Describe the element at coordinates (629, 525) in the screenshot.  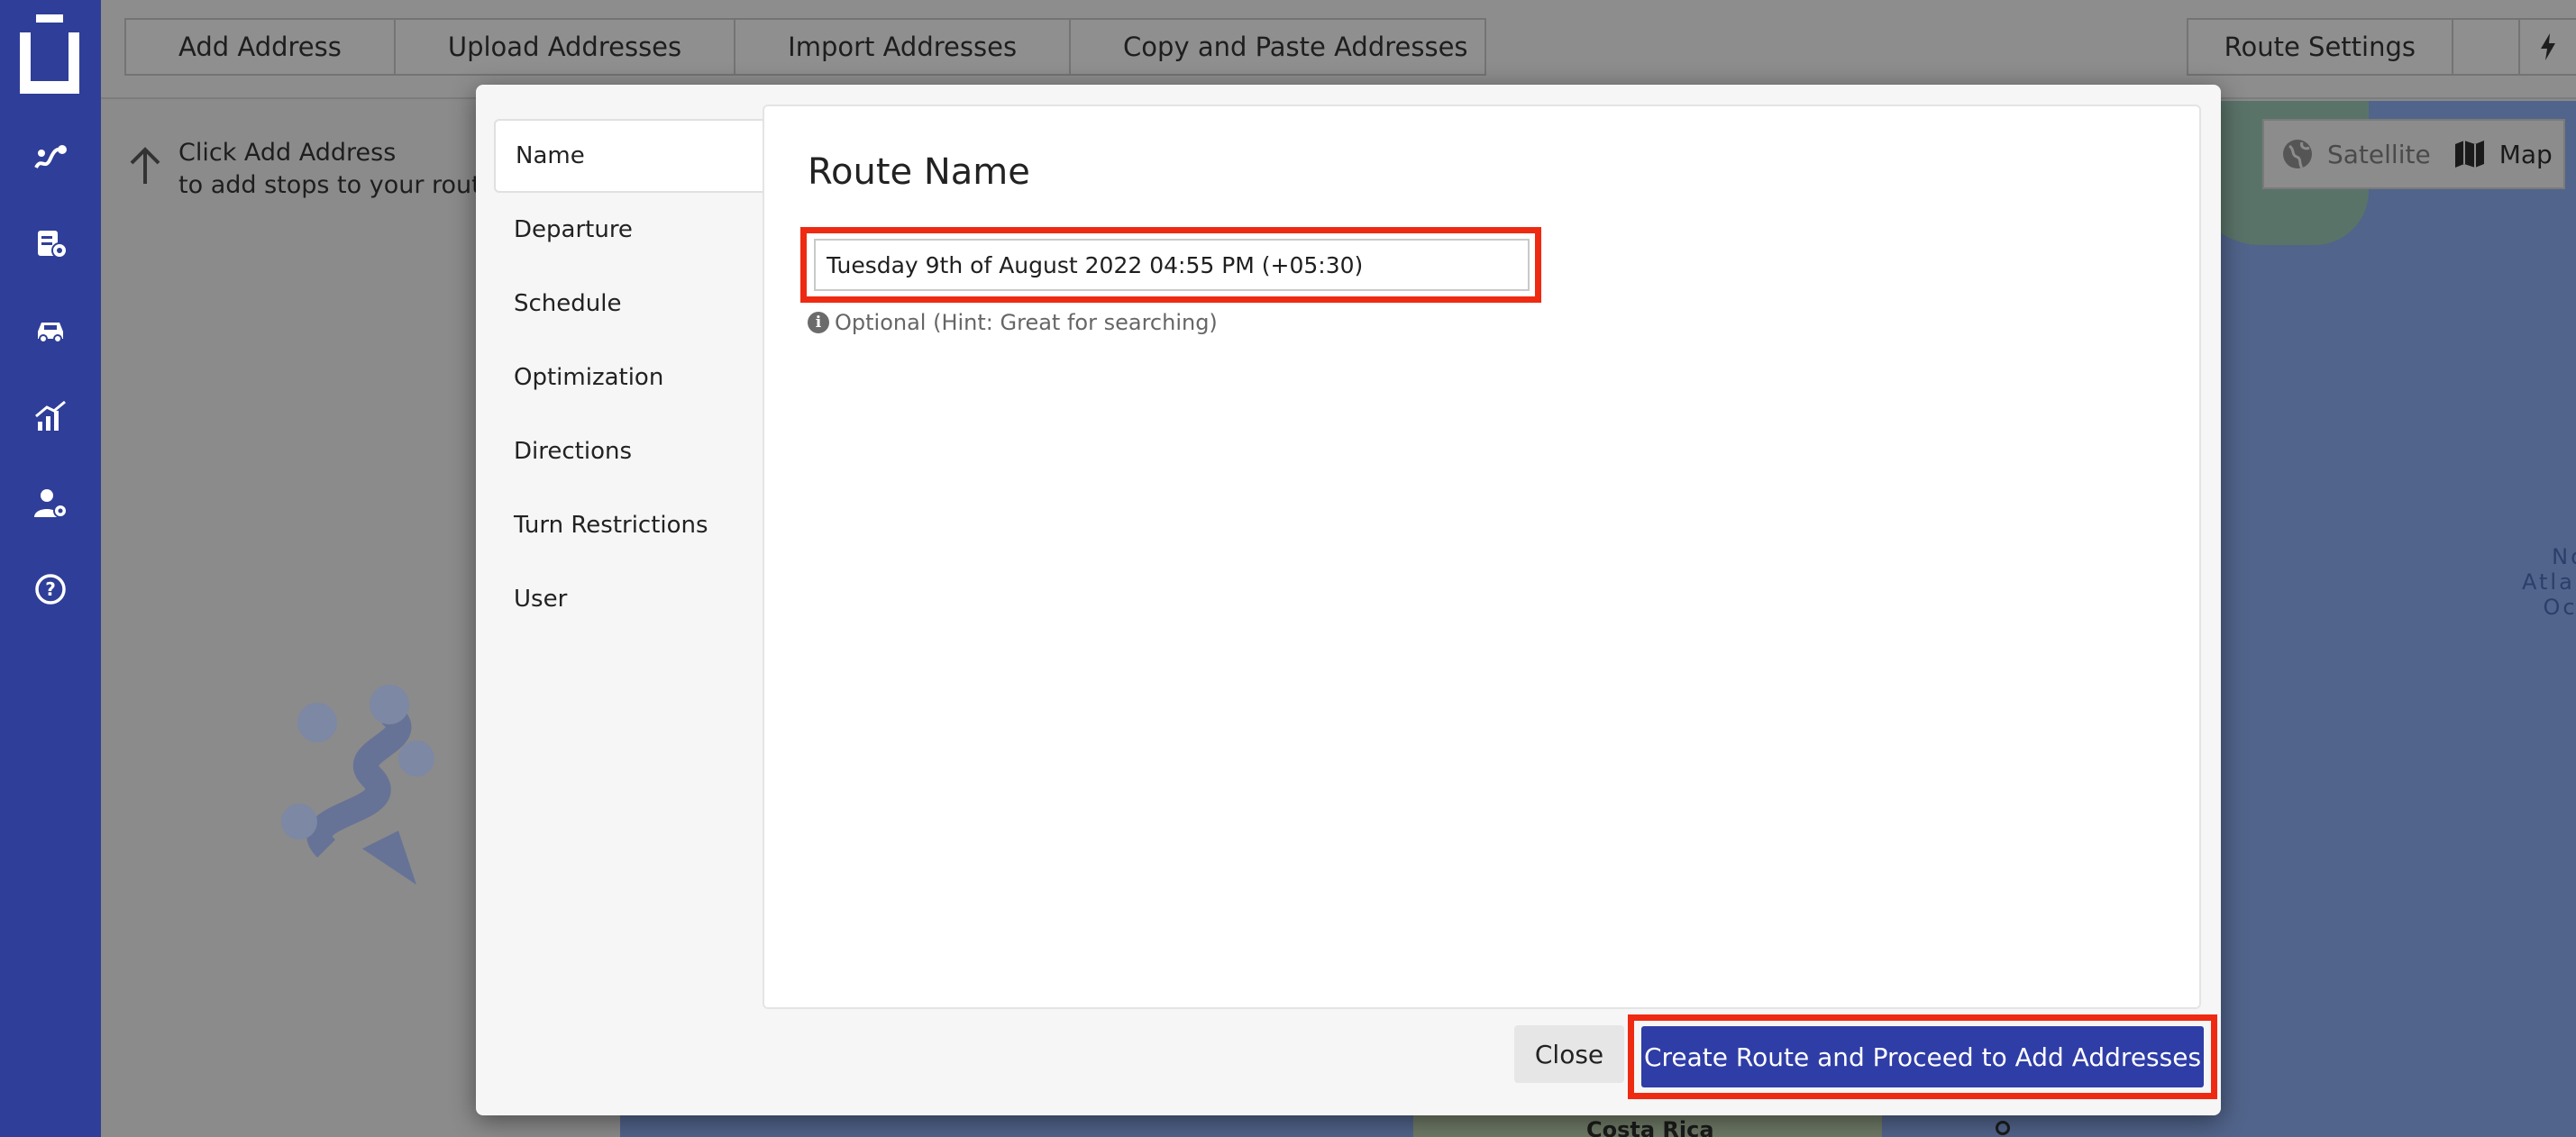
I see `tab-turn-restrictions: Turn Restrictions` at that location.